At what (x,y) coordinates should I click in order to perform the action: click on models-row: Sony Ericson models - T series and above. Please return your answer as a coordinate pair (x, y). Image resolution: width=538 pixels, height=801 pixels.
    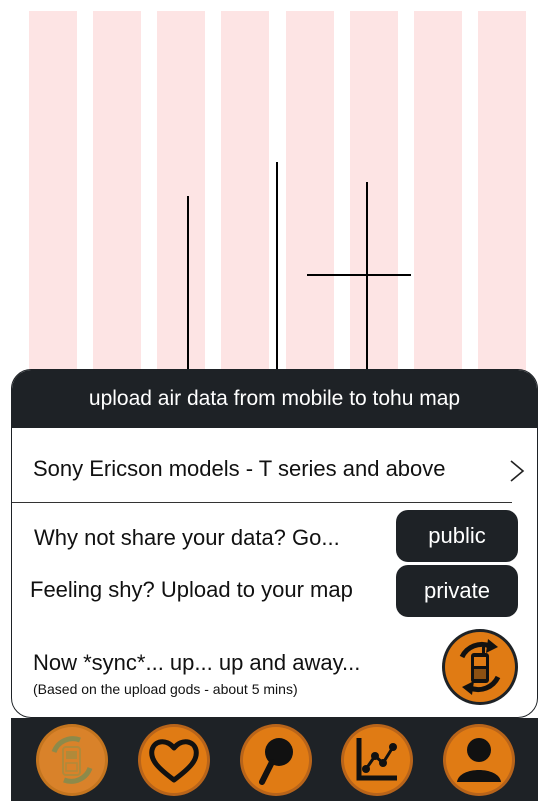
    Looking at the image, I should click on (268, 471).